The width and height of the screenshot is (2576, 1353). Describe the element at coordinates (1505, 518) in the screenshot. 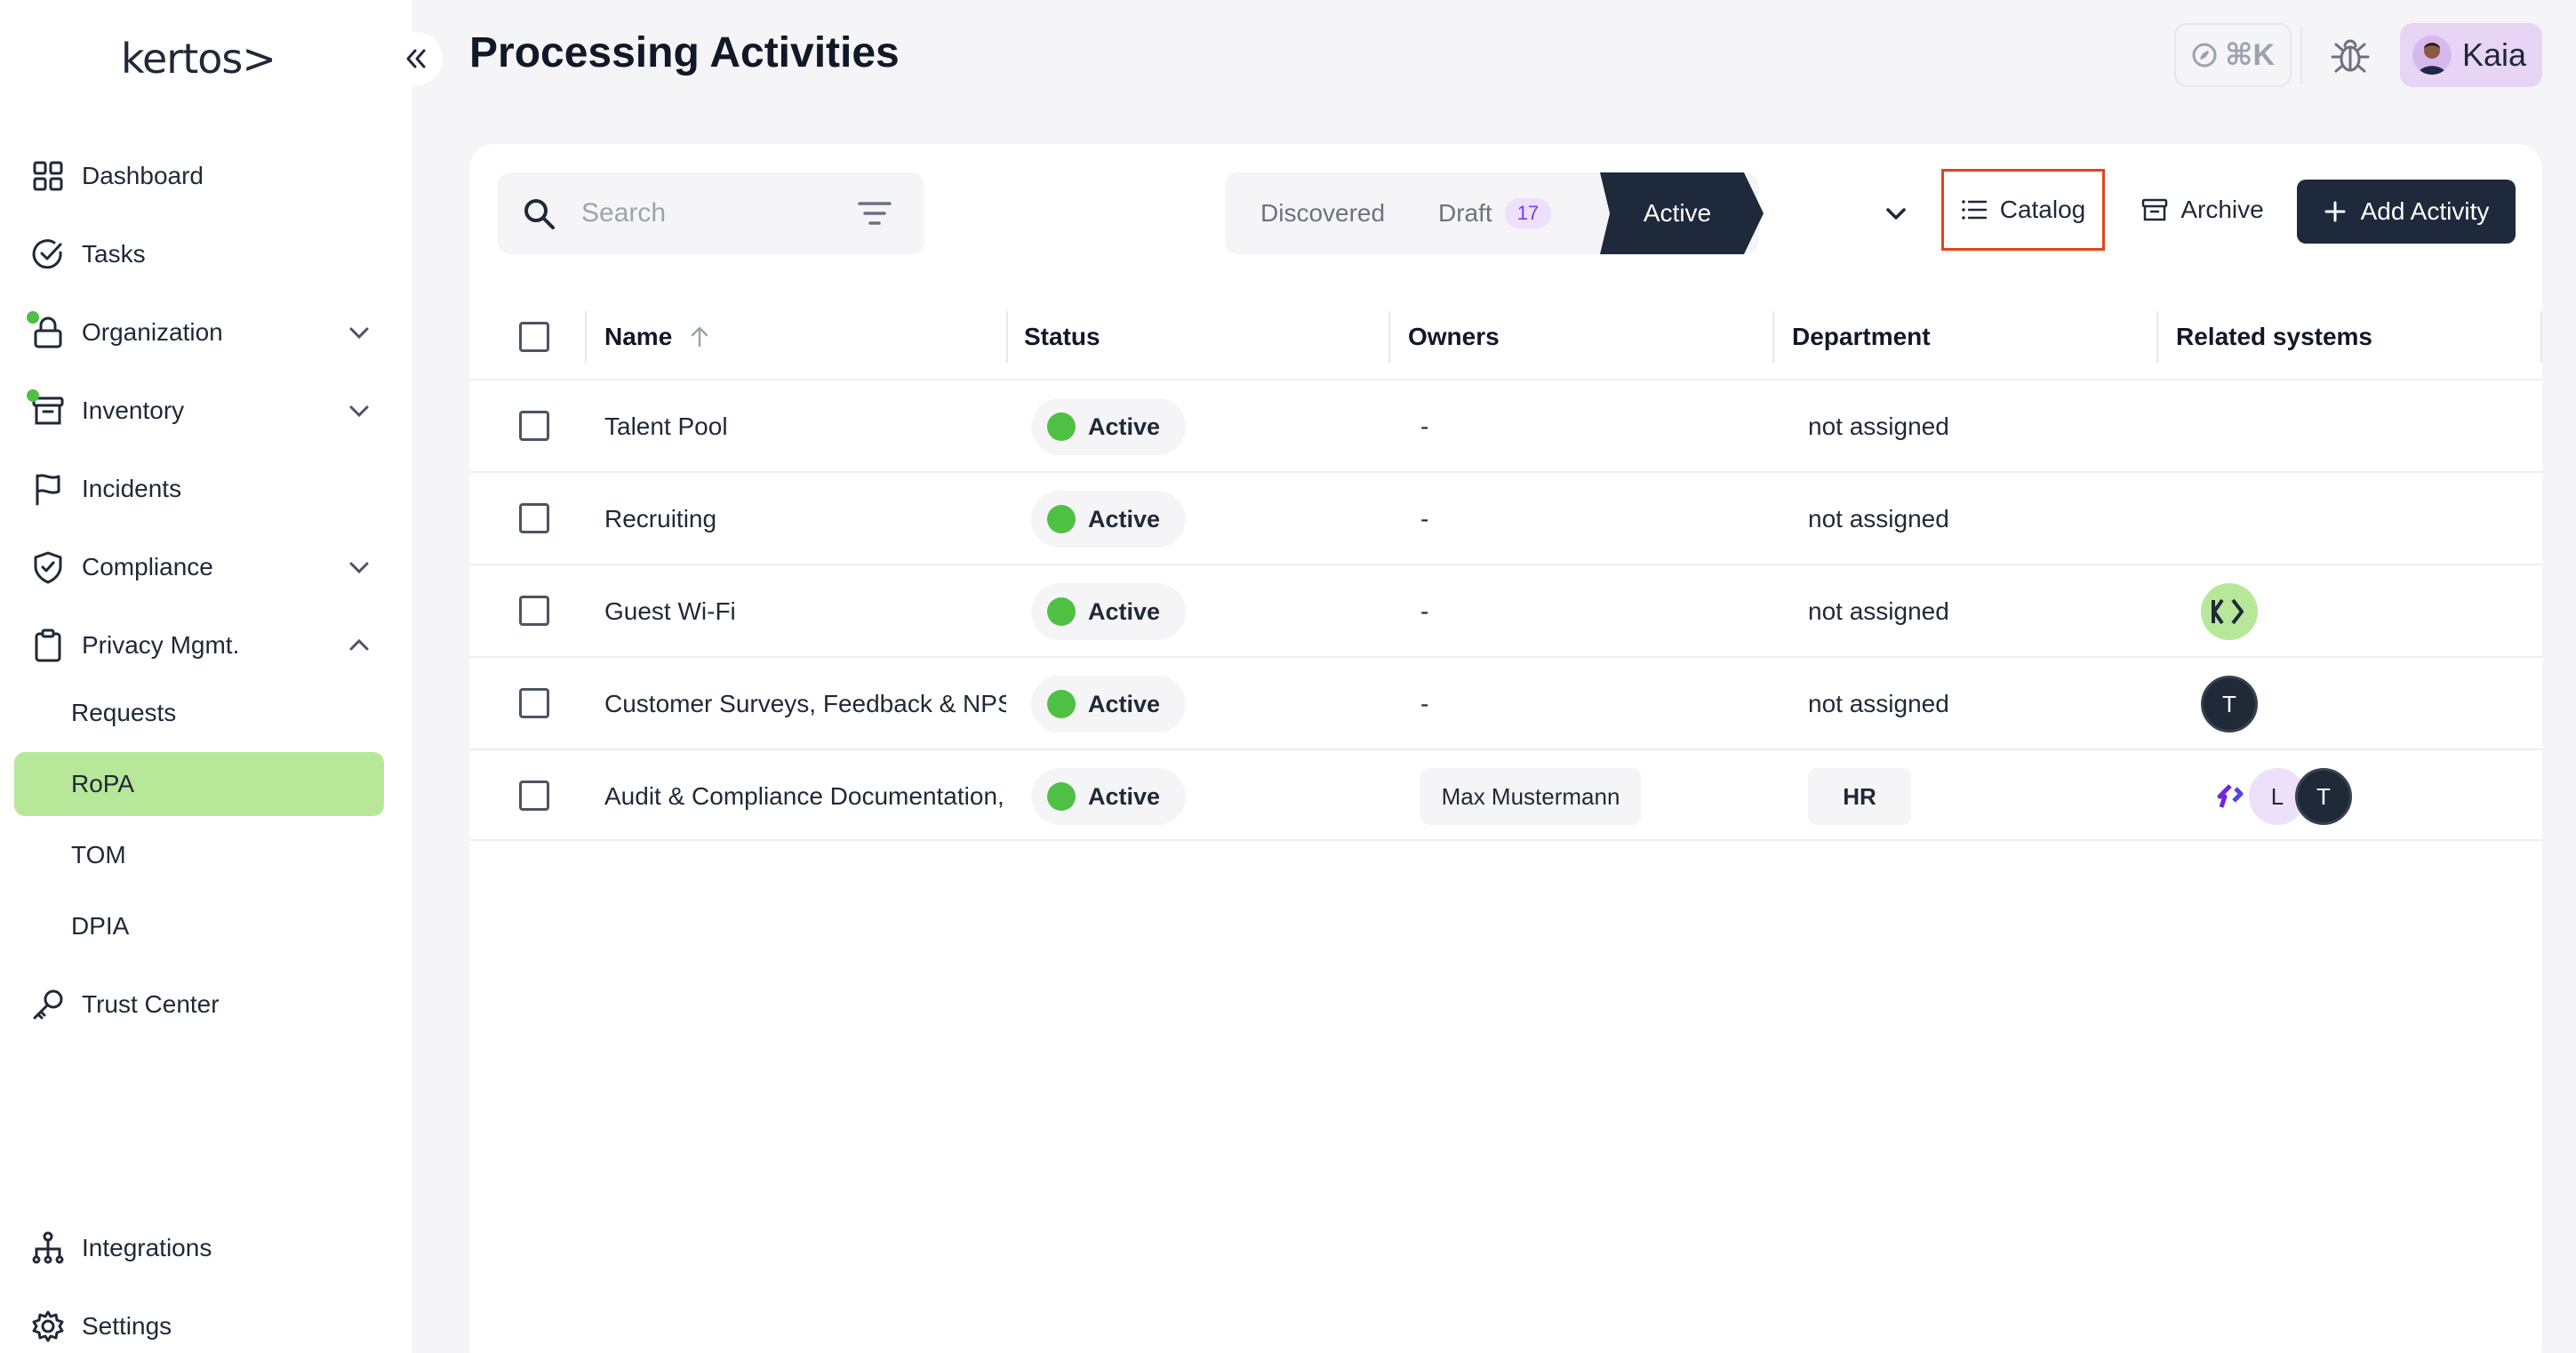

I see `table-row: Recruiting Active - not assigned` at that location.